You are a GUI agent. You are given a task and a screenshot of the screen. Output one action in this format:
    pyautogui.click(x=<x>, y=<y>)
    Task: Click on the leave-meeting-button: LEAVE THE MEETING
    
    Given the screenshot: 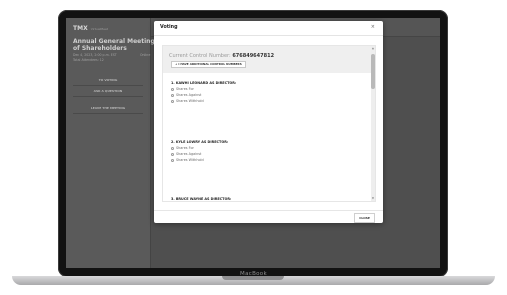 What is the action you would take?
    pyautogui.click(x=108, y=109)
    